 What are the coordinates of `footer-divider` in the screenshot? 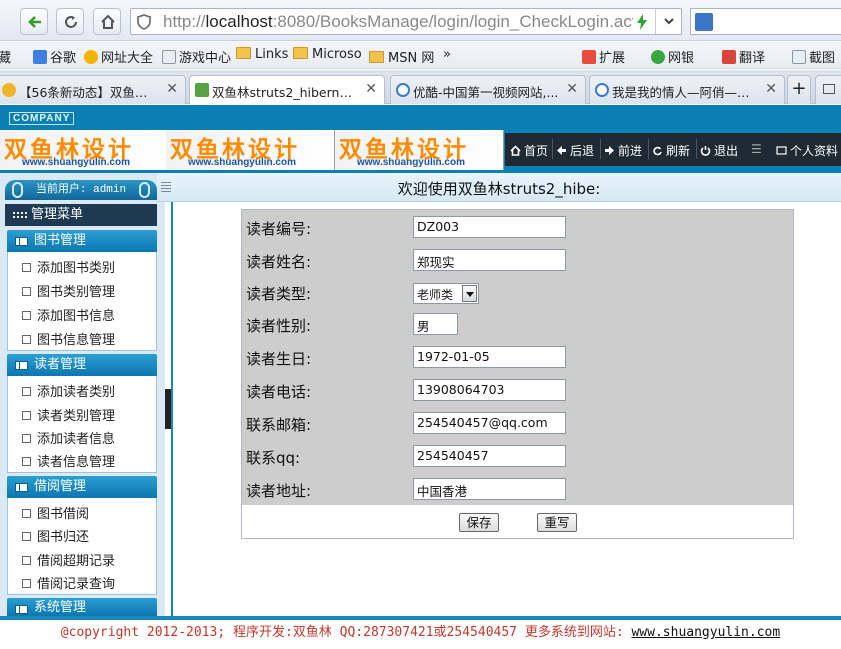 It's located at (420, 618).